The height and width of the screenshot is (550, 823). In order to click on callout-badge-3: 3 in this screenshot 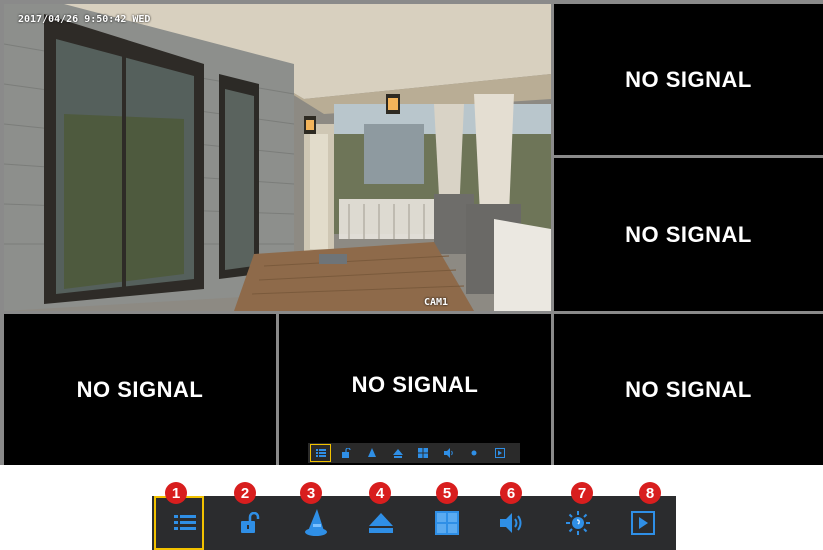, I will do `click(311, 493)`.